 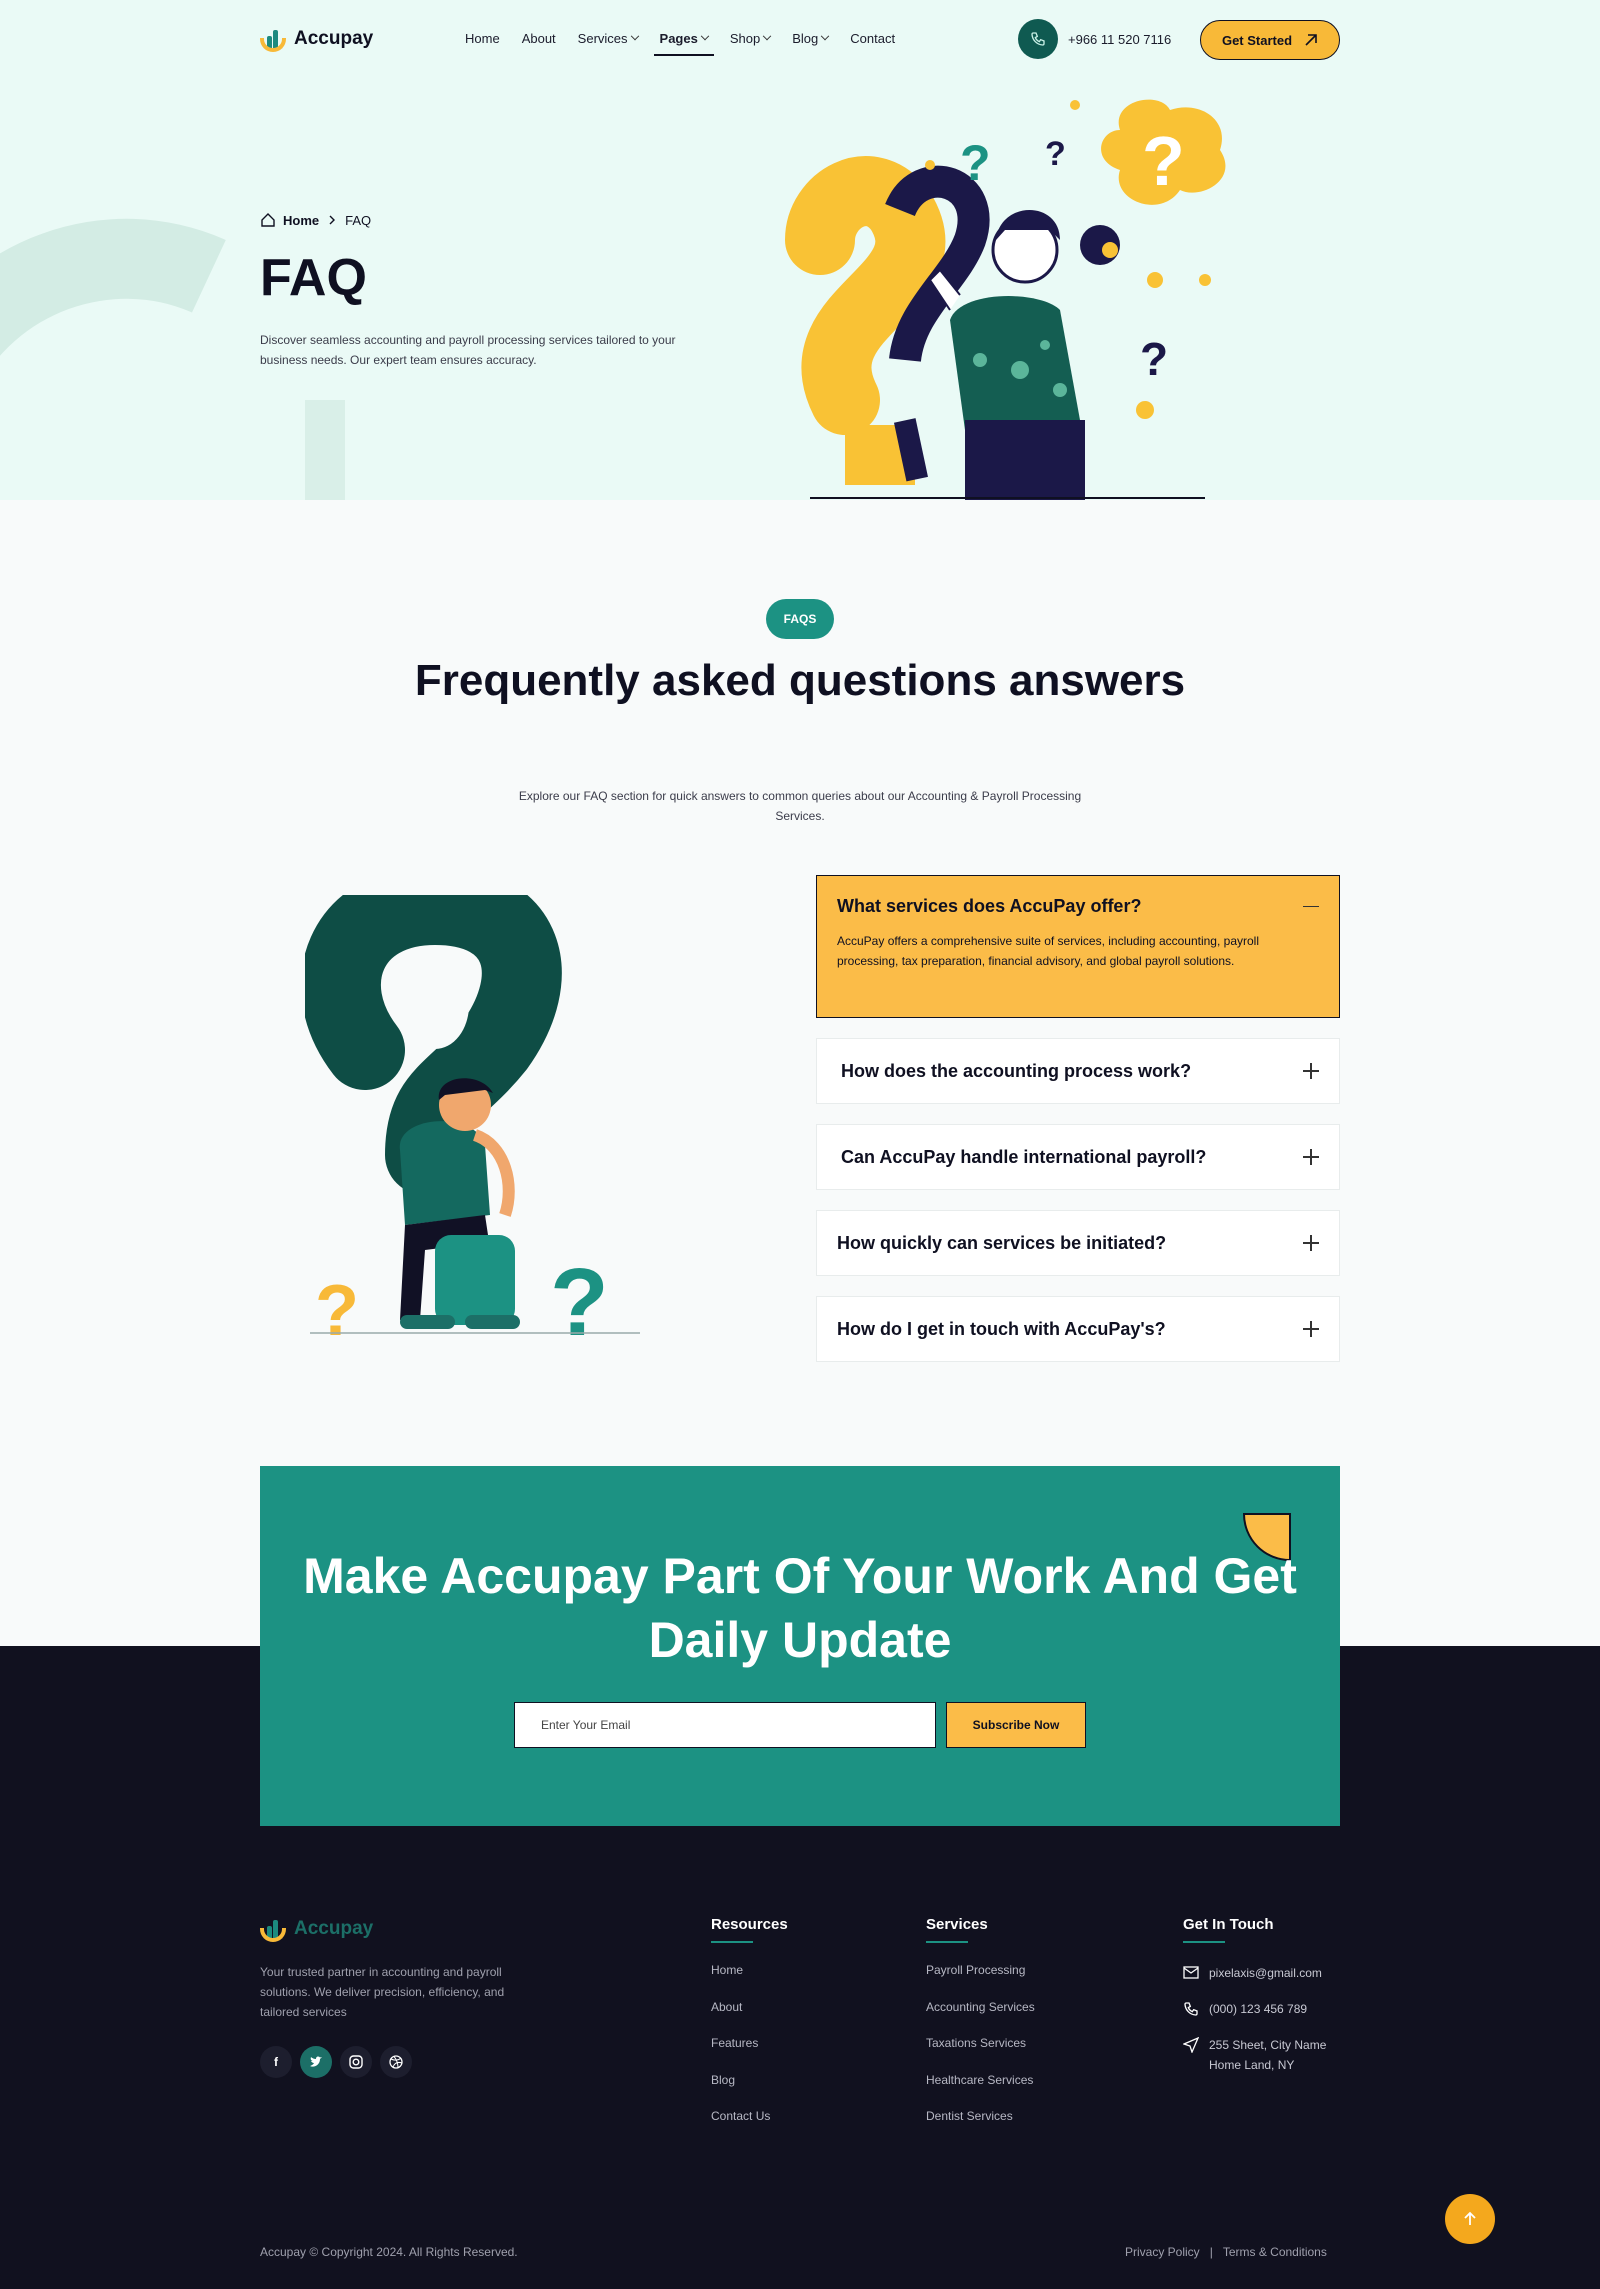 I want to click on phone-contact: +966 11 520 7116, so click(x=1094, y=39).